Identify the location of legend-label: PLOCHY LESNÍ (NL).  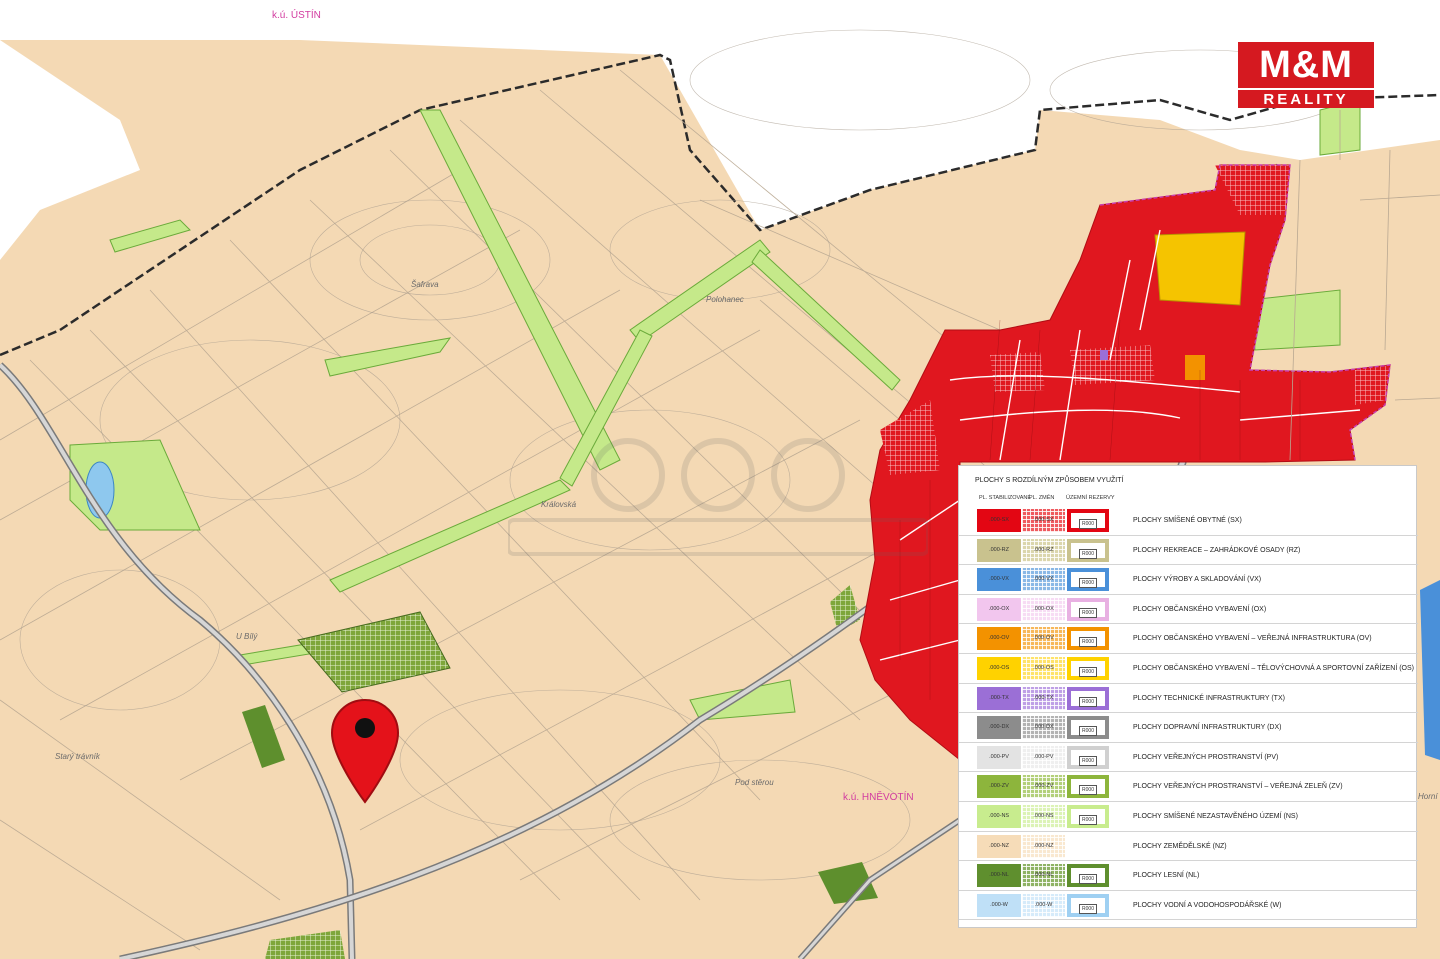
(1166, 876).